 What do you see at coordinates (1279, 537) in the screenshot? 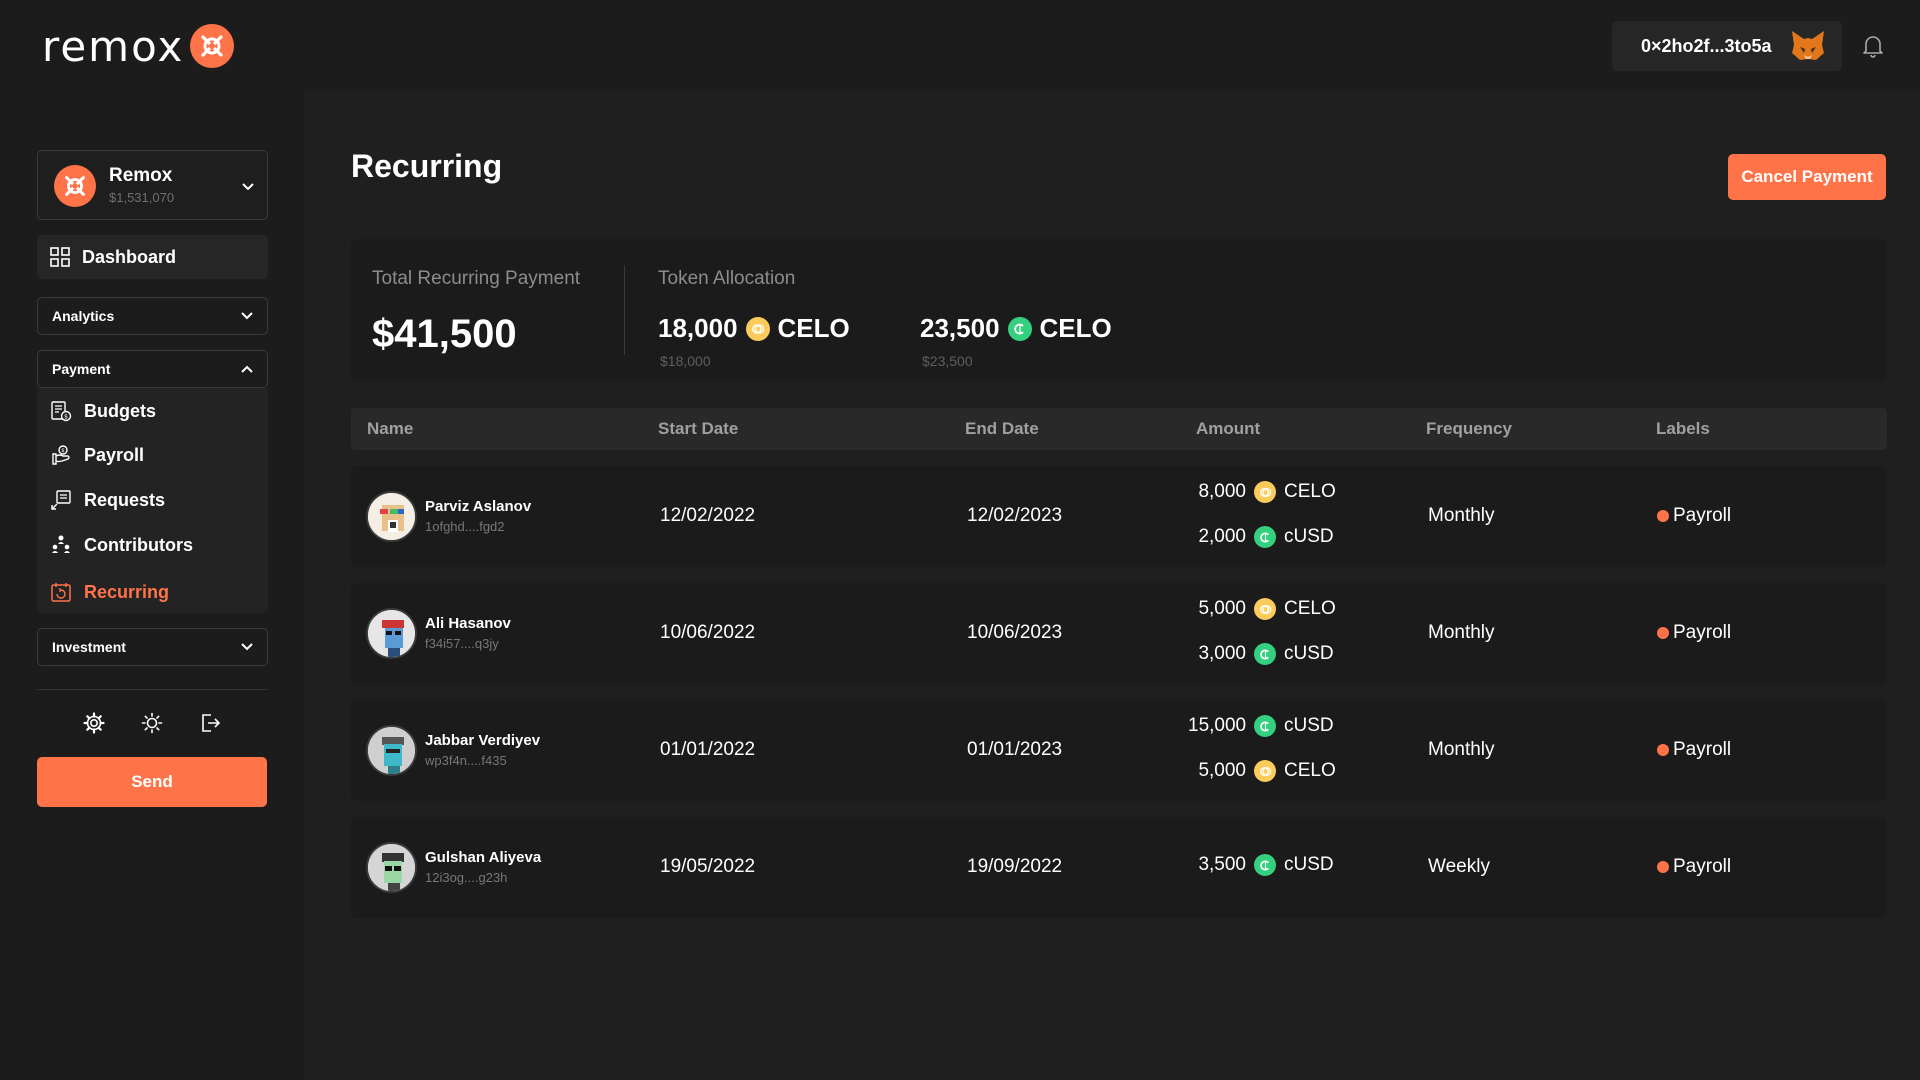
I see `amount-line: 2,000 cUSD` at bounding box center [1279, 537].